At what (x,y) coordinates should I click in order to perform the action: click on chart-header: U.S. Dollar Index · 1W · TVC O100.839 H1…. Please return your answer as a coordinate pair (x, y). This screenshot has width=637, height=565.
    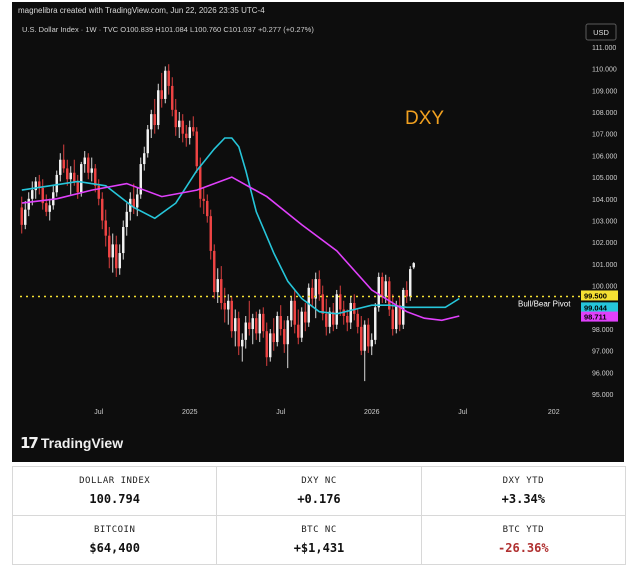
    Looking at the image, I should click on (168, 29).